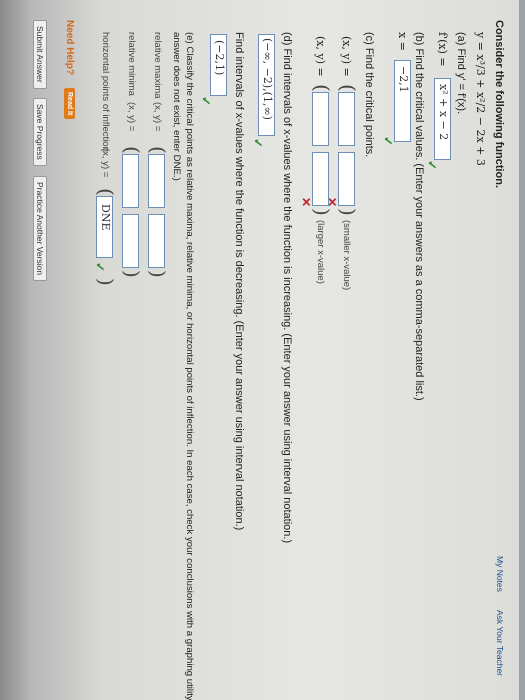  I want to click on rel-max-xy-prefix: (x, y) =, so click(157, 117).